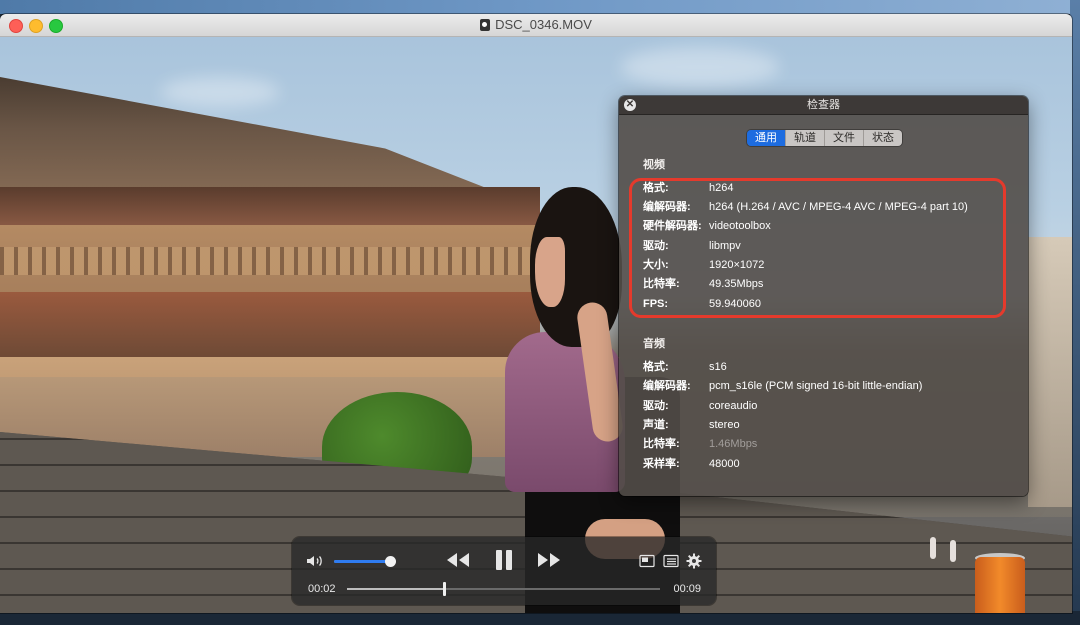 Image resolution: width=1080 pixels, height=625 pixels. Describe the element at coordinates (733, 444) in the screenshot. I see `row-value: 1.46Mbps` at that location.